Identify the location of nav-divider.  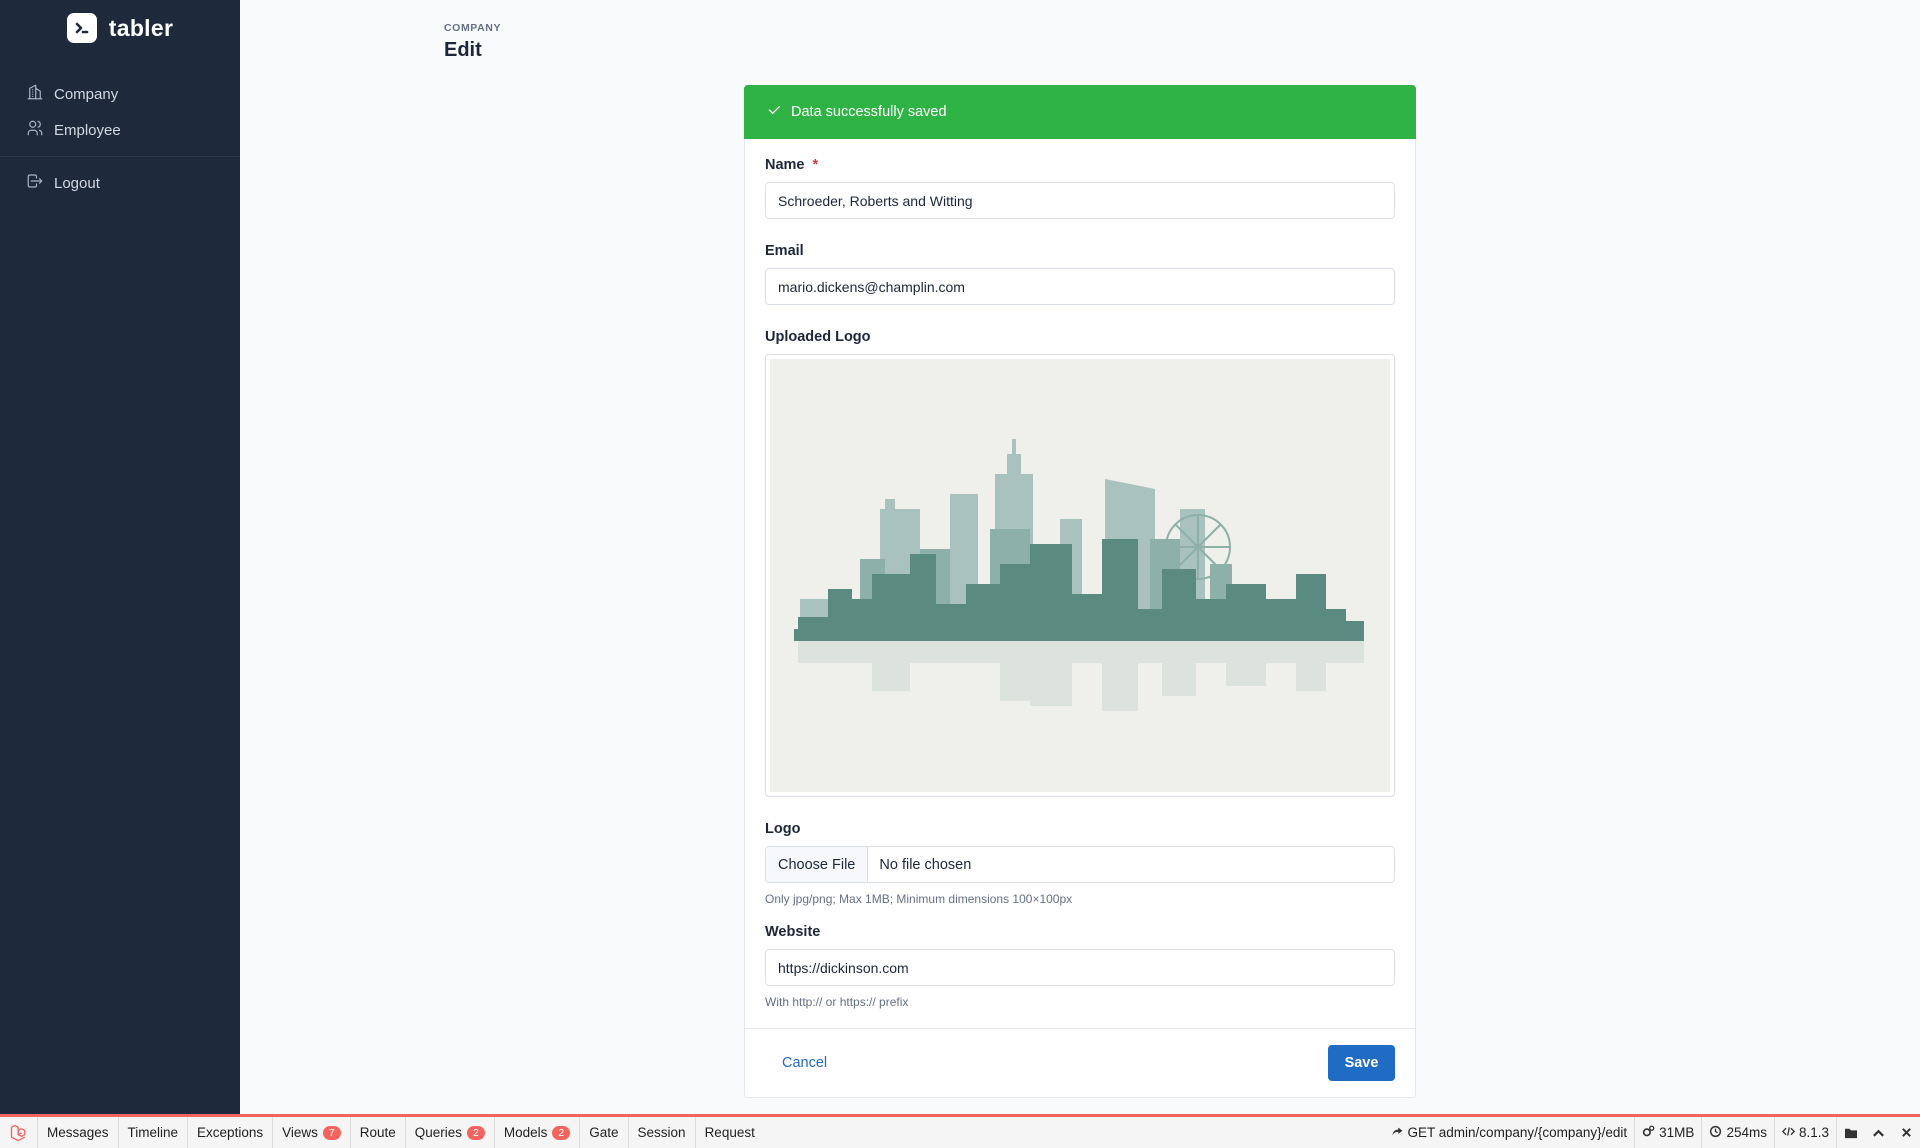
(120, 156).